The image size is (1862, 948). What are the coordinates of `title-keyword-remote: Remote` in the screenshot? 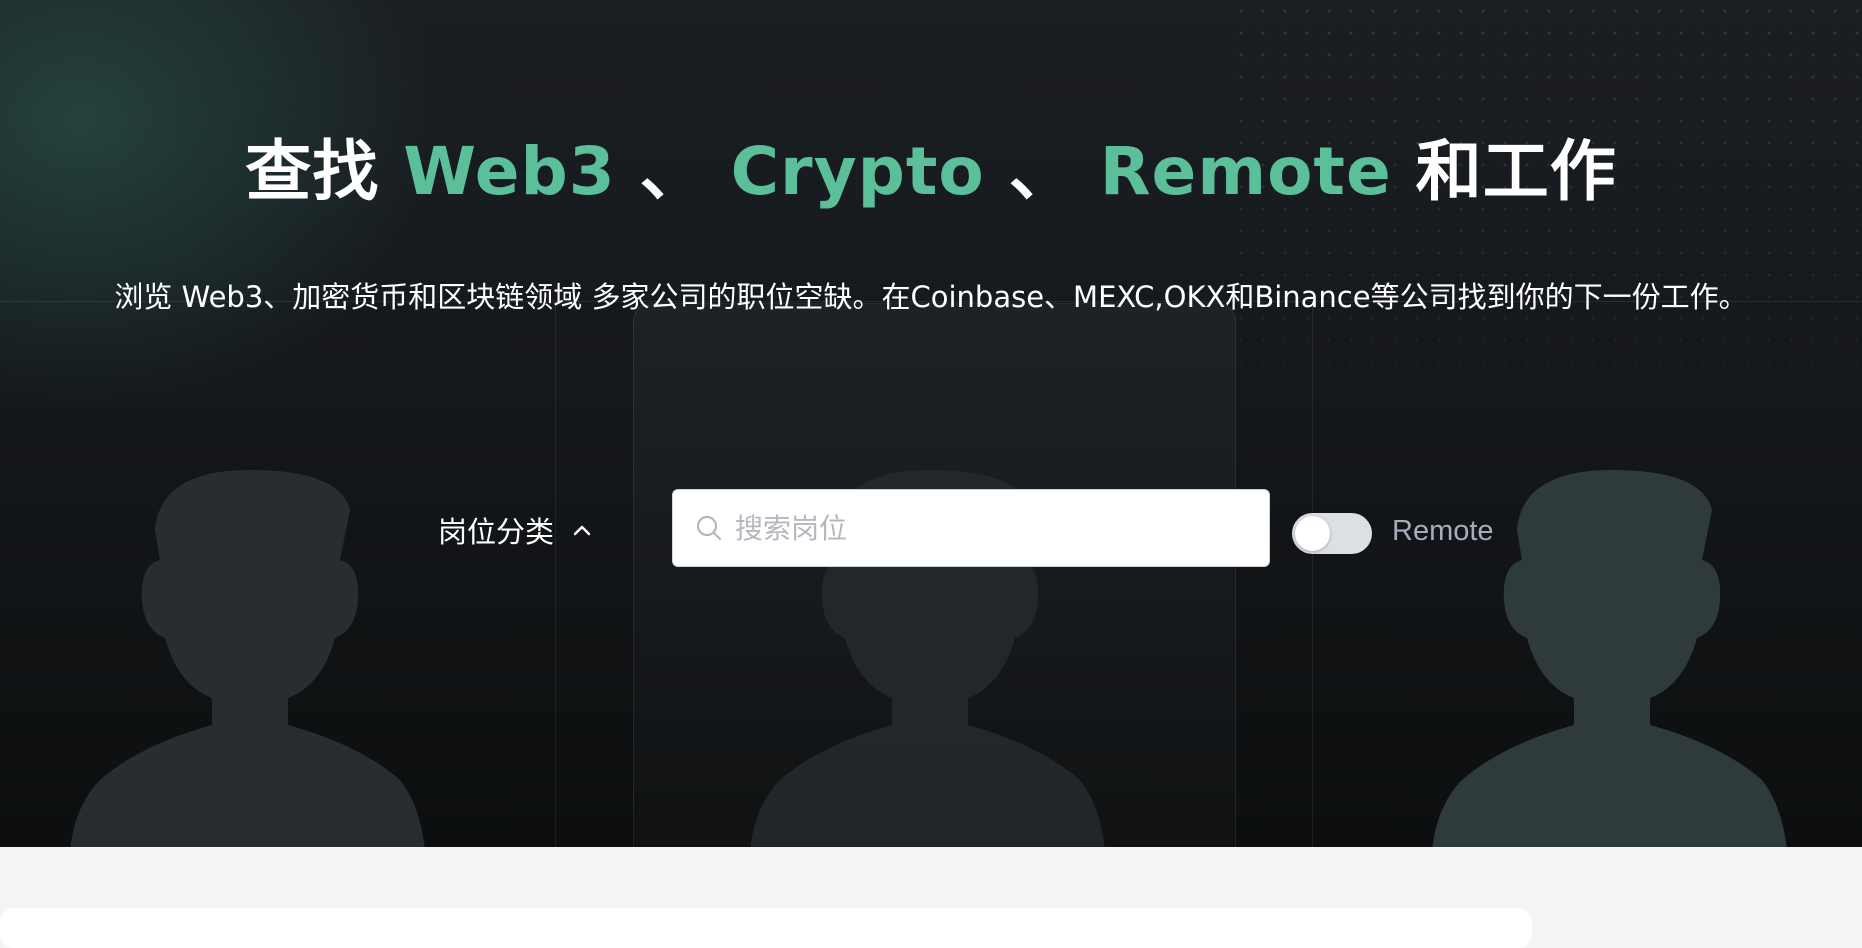 It's located at (1245, 171).